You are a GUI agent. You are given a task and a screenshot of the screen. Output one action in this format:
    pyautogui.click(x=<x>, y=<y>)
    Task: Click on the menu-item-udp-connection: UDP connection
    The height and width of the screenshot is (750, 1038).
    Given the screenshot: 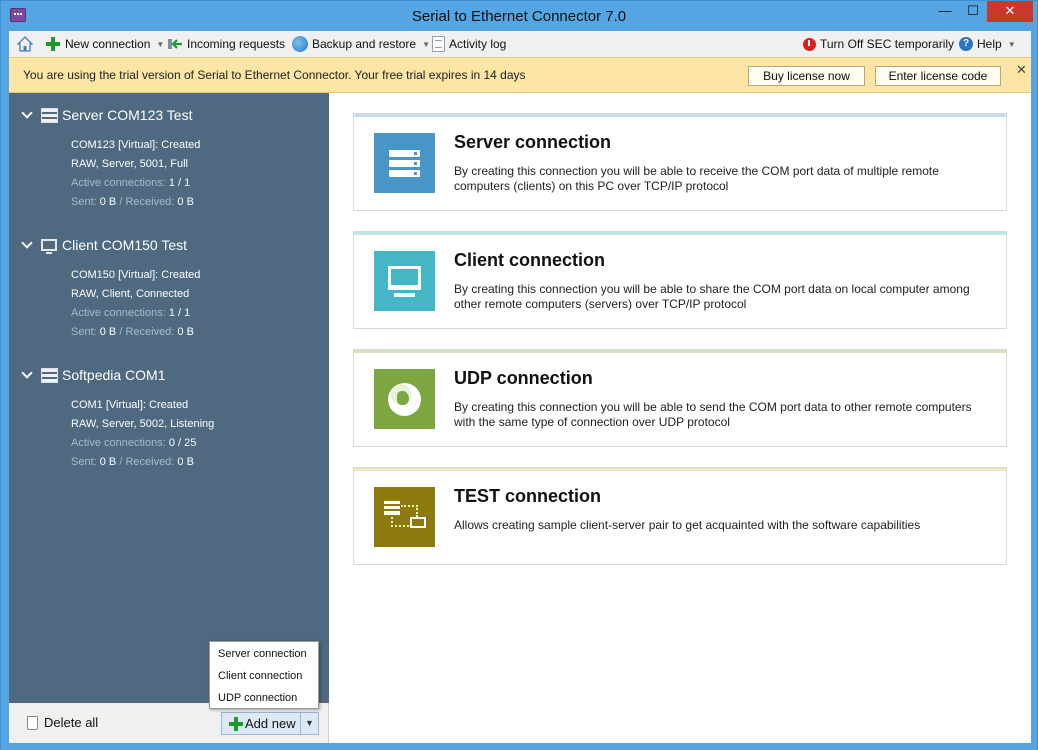 What is the action you would take?
    pyautogui.click(x=257, y=698)
    